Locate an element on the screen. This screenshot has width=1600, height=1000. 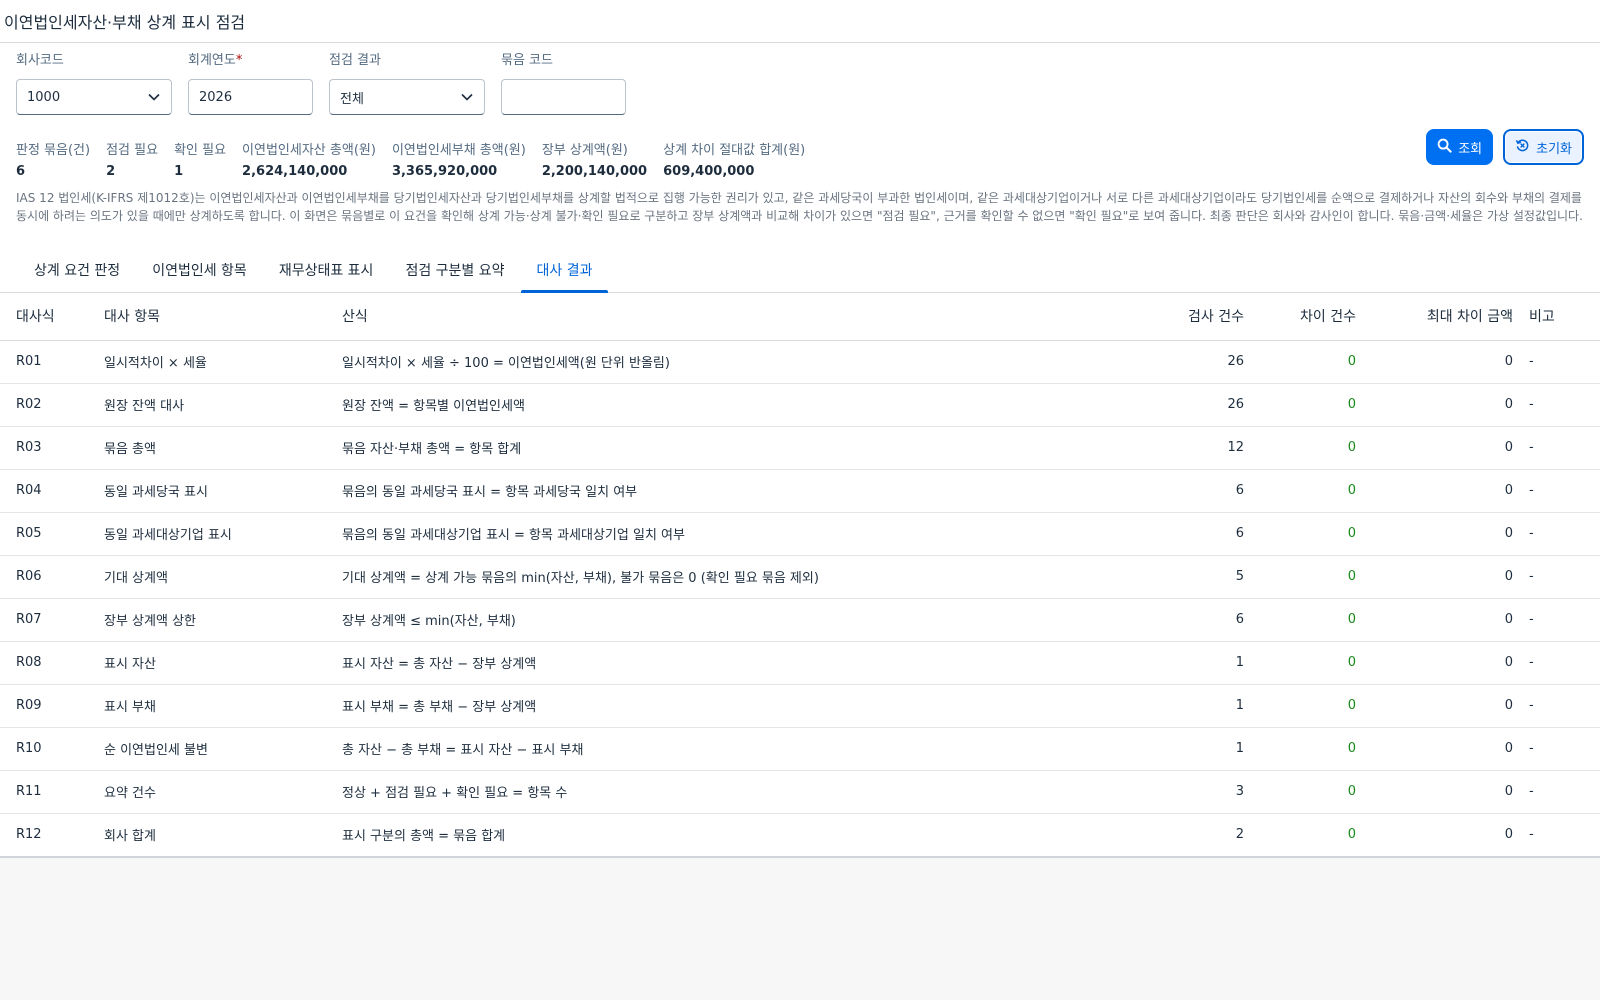
title-bar: 이연법인세자산·부채 상계 표시 점검 is located at coordinates (800, 21).